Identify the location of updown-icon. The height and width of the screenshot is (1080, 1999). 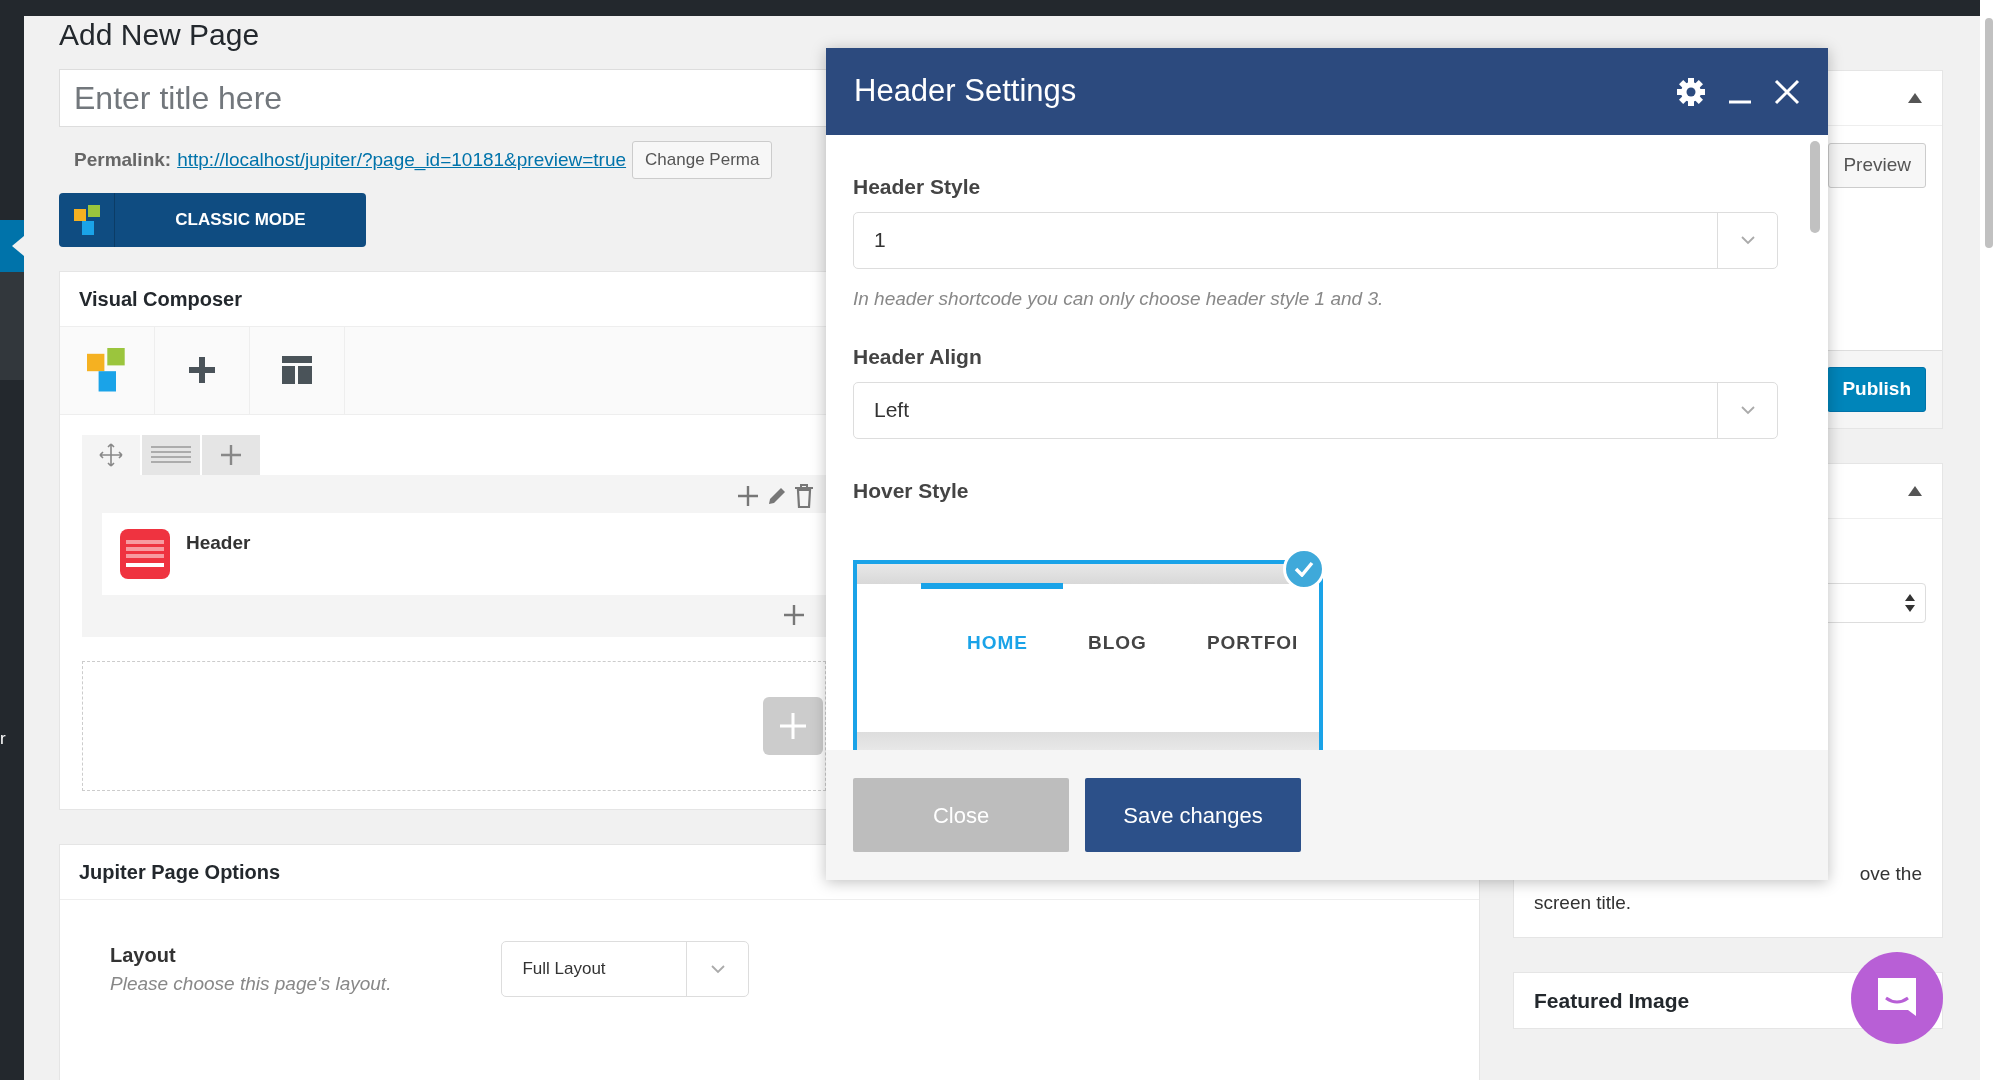
(1910, 603).